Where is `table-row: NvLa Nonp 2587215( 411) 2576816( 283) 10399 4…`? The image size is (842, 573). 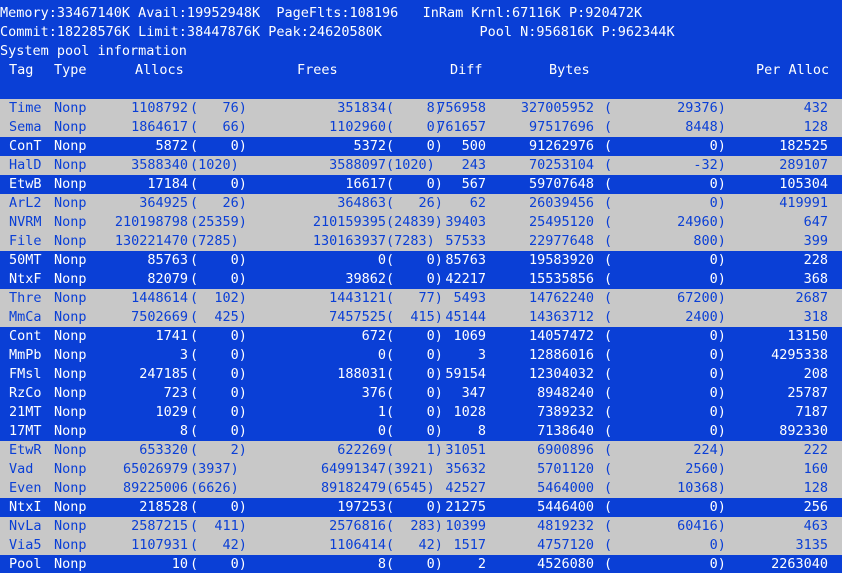
table-row: NvLa Nonp 2587215( 411) 2576816( 283) 10399 4… is located at coordinates (421, 526).